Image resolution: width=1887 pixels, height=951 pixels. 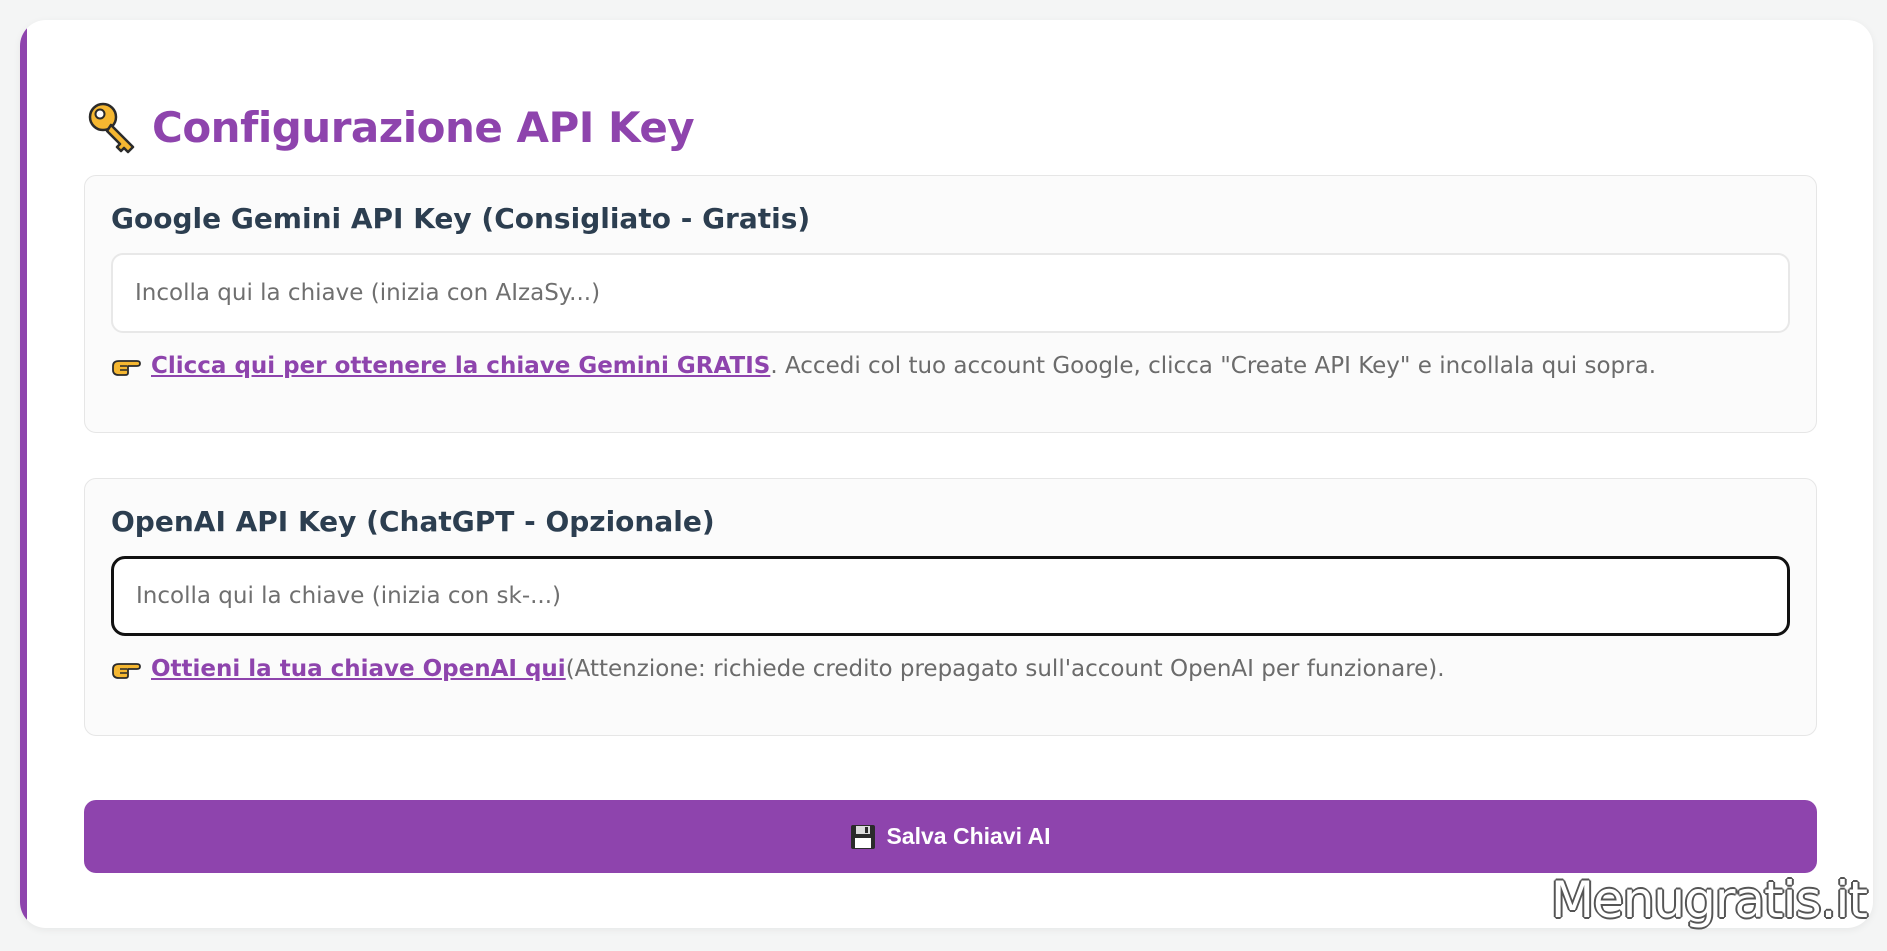 I want to click on page-title: Configurazione API Key, so click(x=423, y=127).